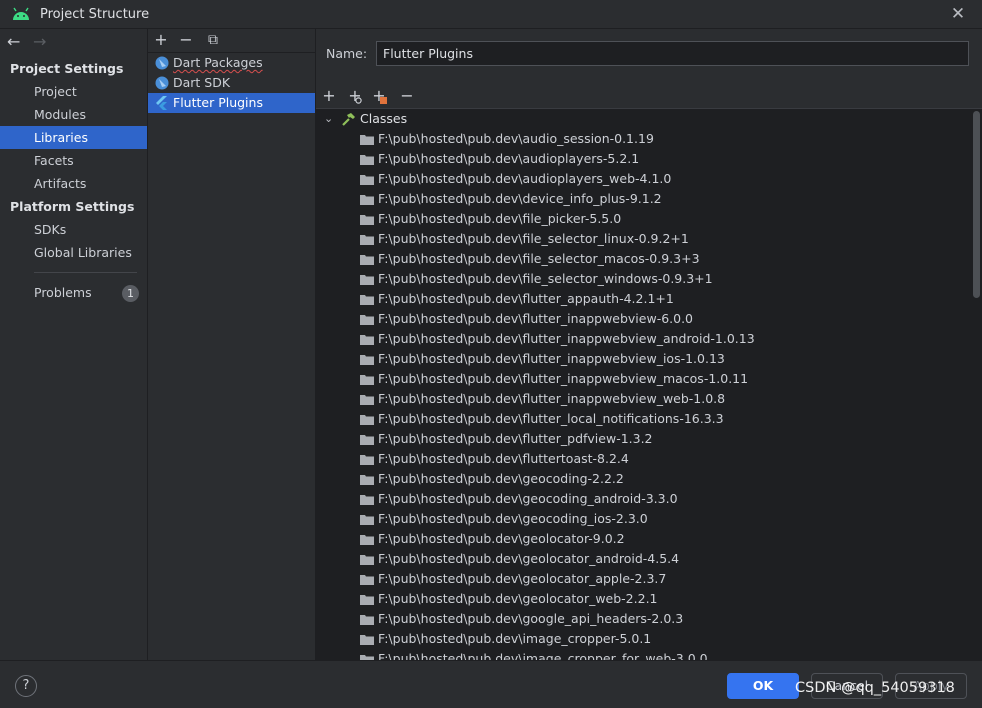  I want to click on problems-count-badge: 1, so click(130, 293).